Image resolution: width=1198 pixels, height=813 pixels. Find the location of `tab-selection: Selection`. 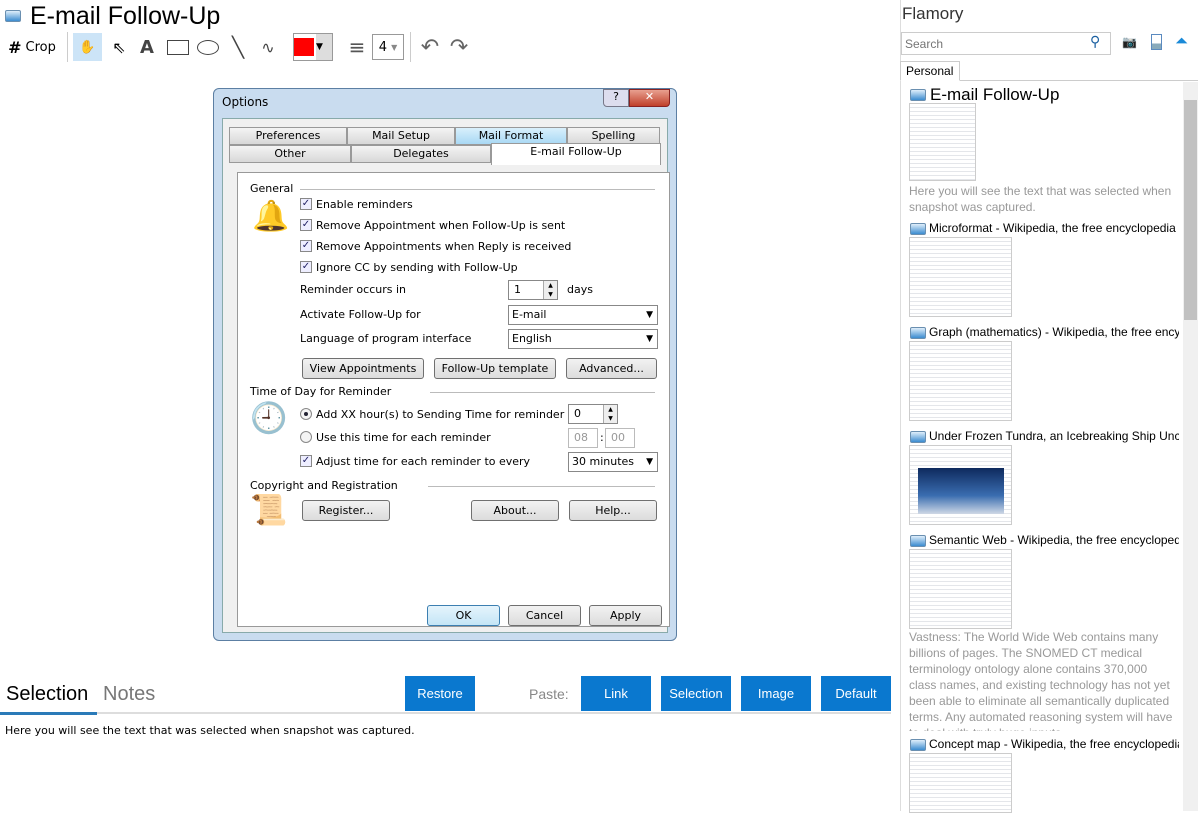

tab-selection: Selection is located at coordinates (47, 694).